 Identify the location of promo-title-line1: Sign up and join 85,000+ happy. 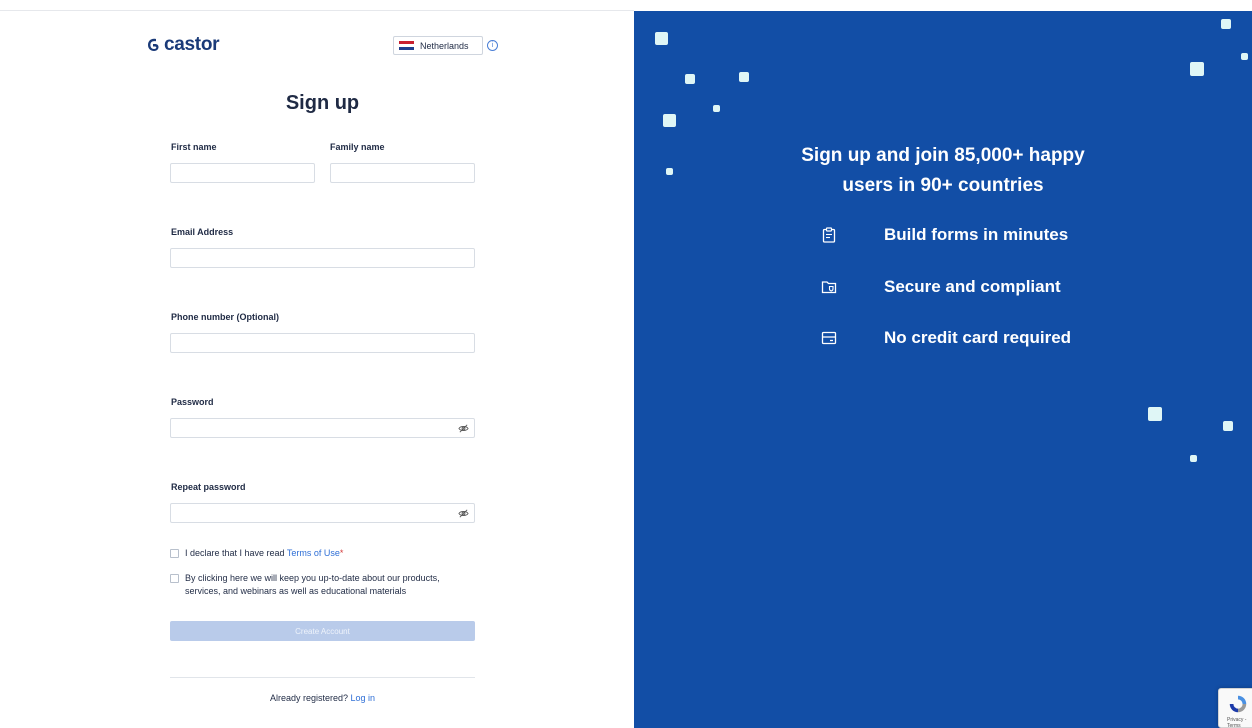
(943, 155).